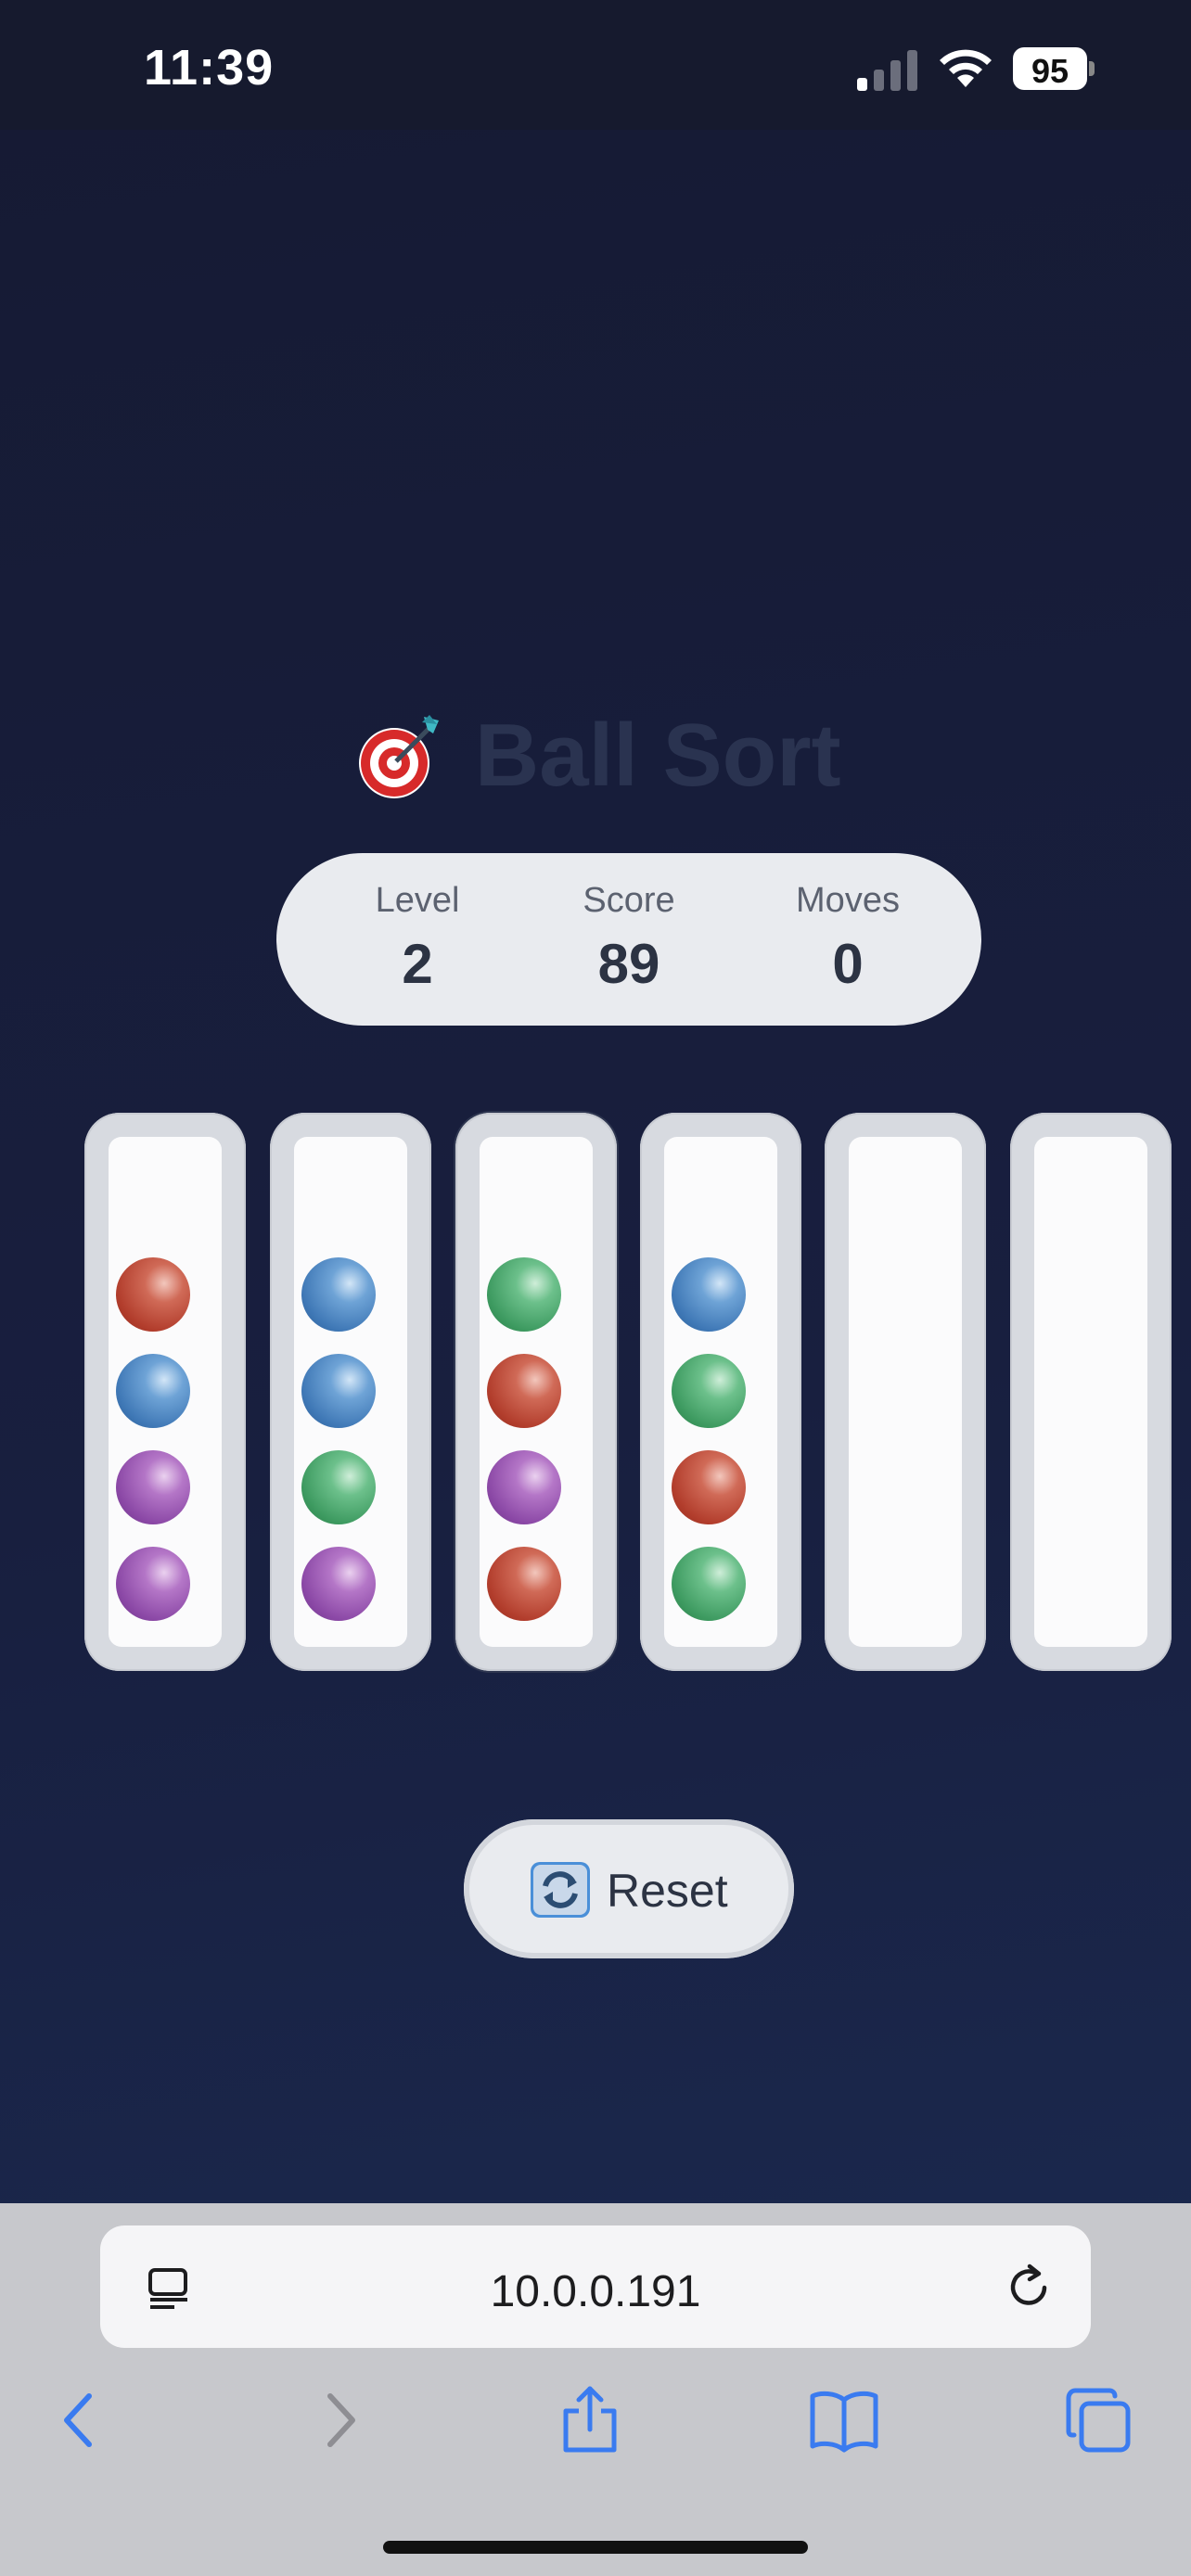  Describe the element at coordinates (667, 1891) in the screenshot. I see `reset-label: Reset` at that location.